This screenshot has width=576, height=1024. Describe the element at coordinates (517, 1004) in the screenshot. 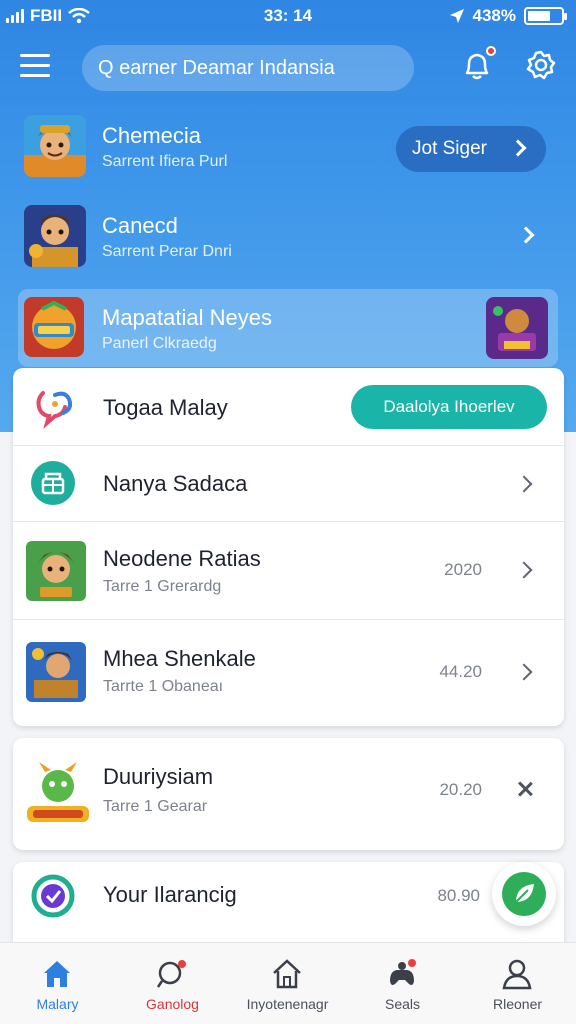

I see `nav-label: Rleoner` at that location.